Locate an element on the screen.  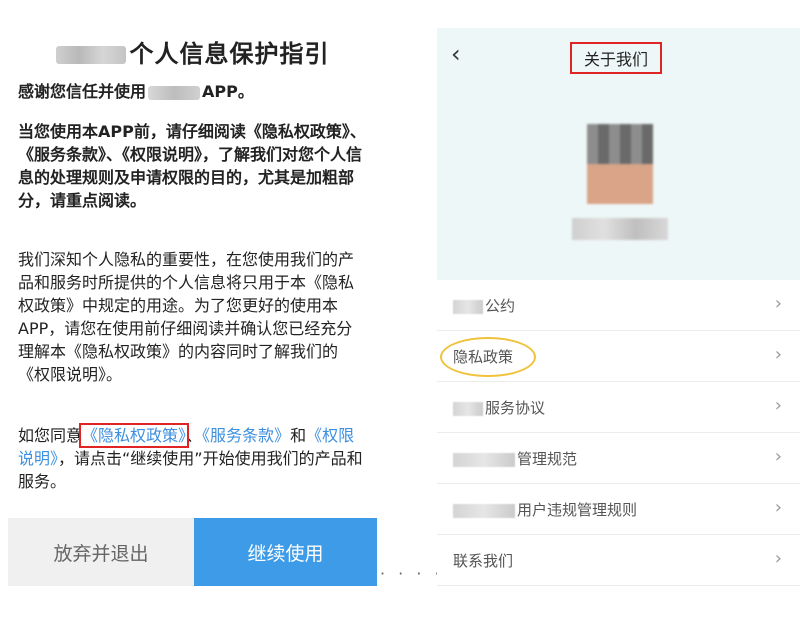
menu-item-management-rules: 管理规范 › is located at coordinates (618, 458).